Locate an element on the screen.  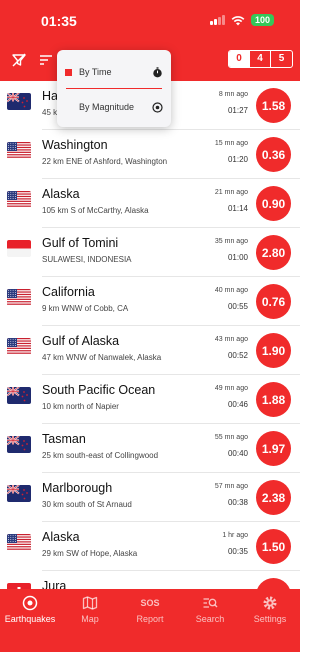
sort-menu: By Time By Magnitude is located at coordinates (114, 88).